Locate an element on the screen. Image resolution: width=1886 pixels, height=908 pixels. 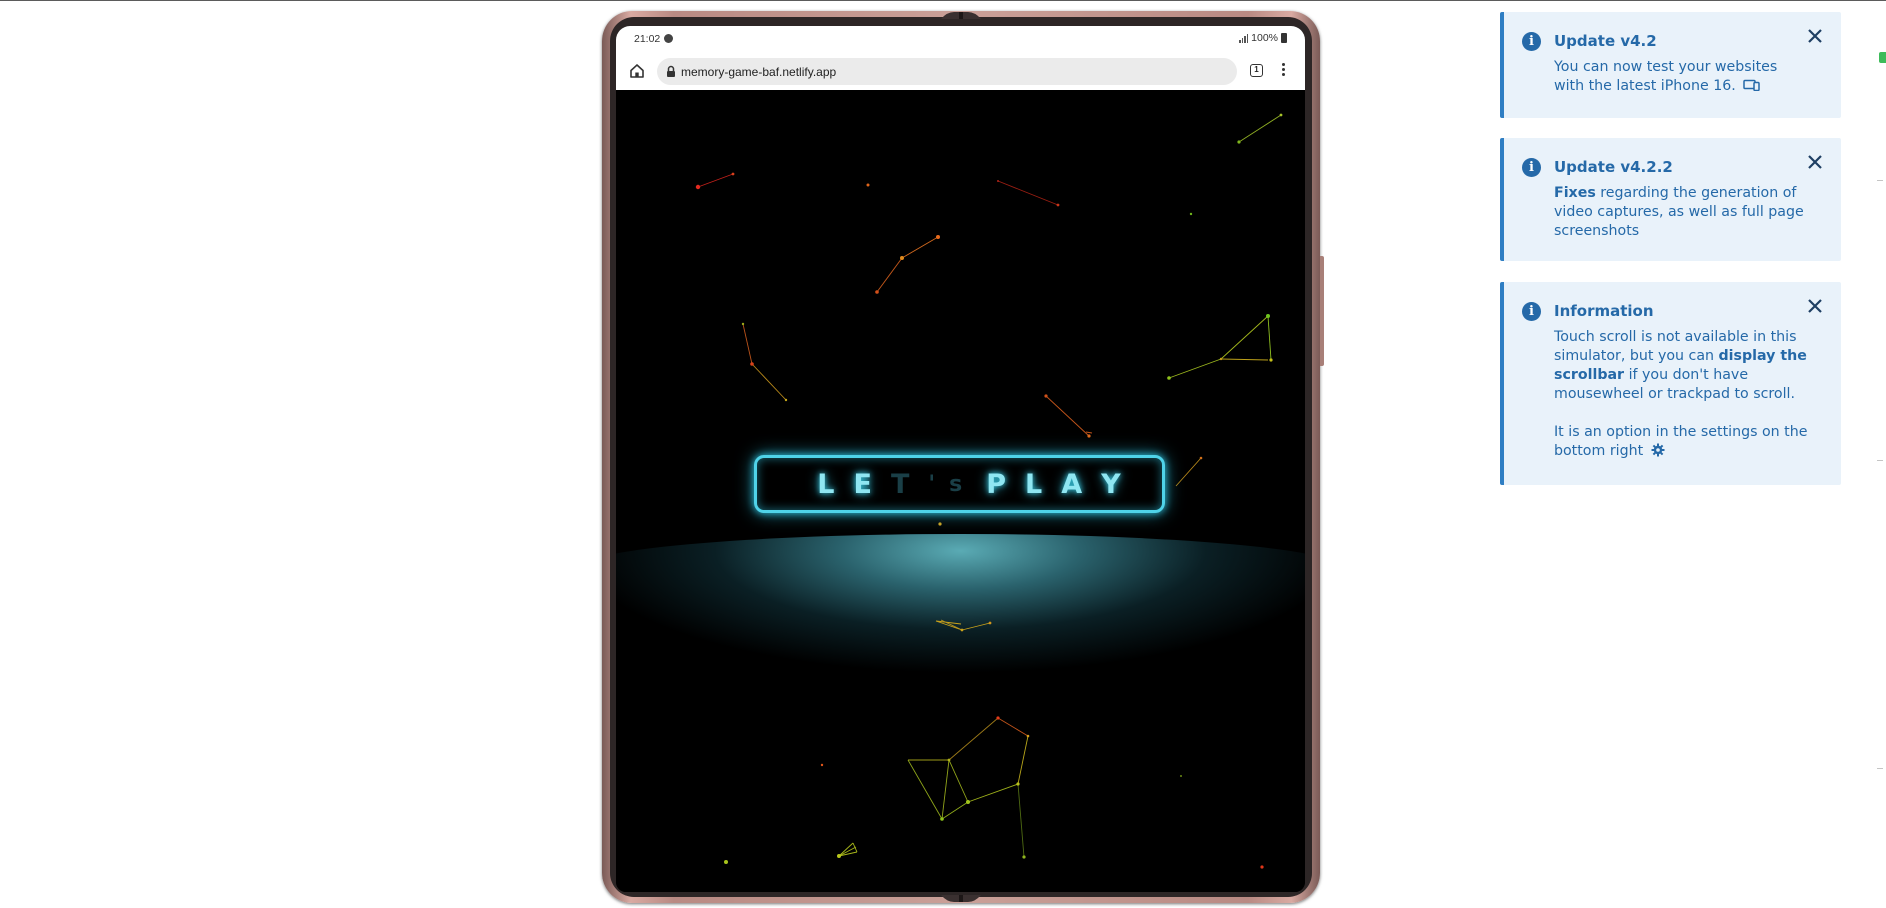
lock-icon is located at coordinates (671, 71).